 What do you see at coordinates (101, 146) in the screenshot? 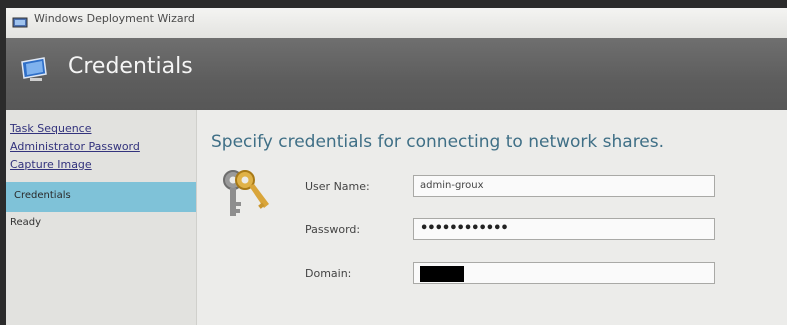
I see `sidebar-item-administrator-password: Administrator Password` at bounding box center [101, 146].